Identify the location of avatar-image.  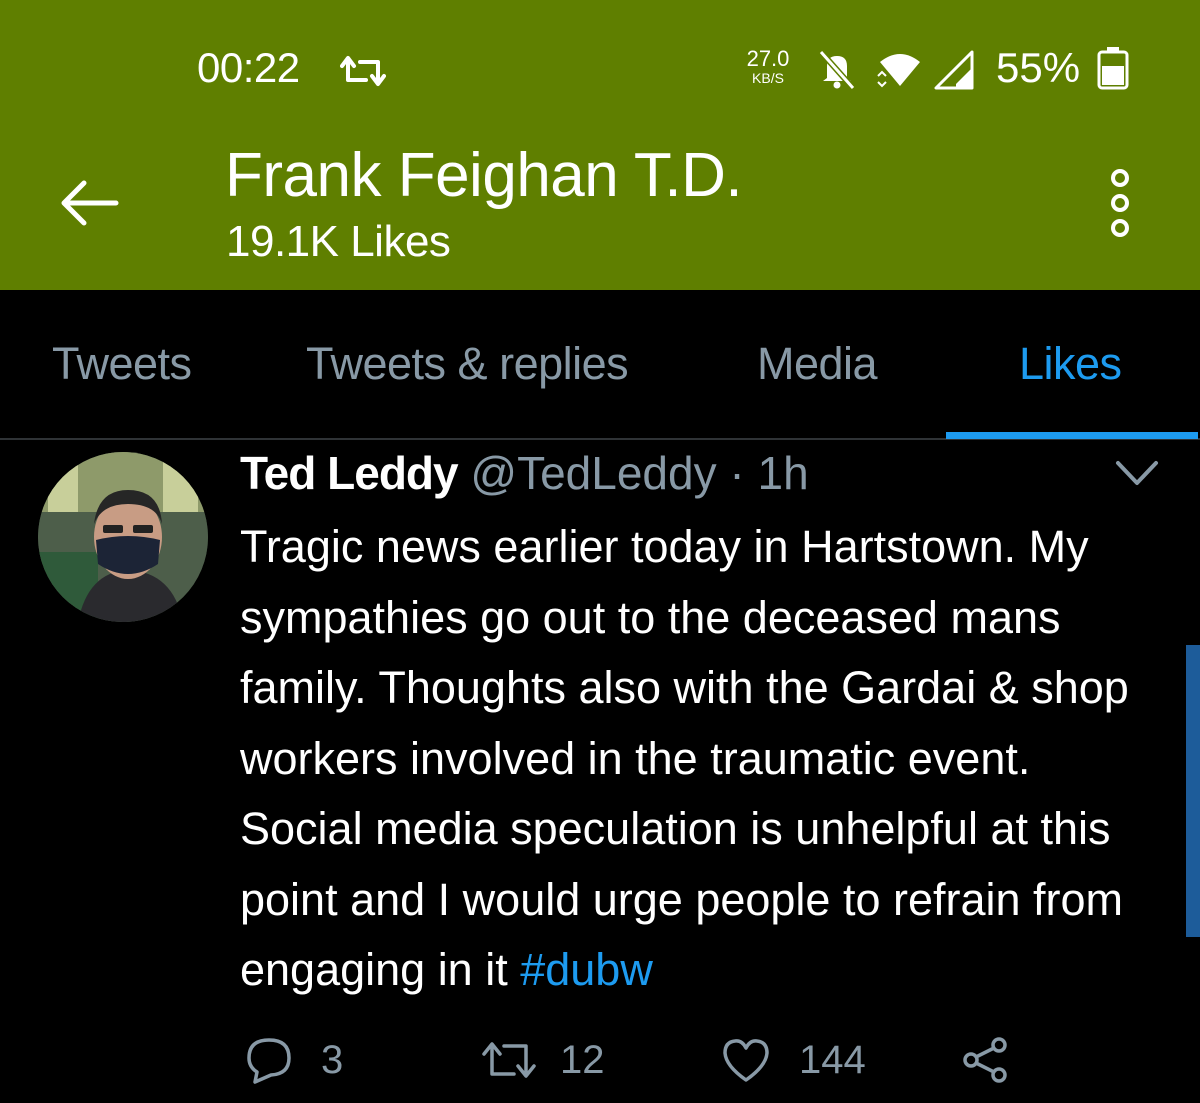
(123, 537).